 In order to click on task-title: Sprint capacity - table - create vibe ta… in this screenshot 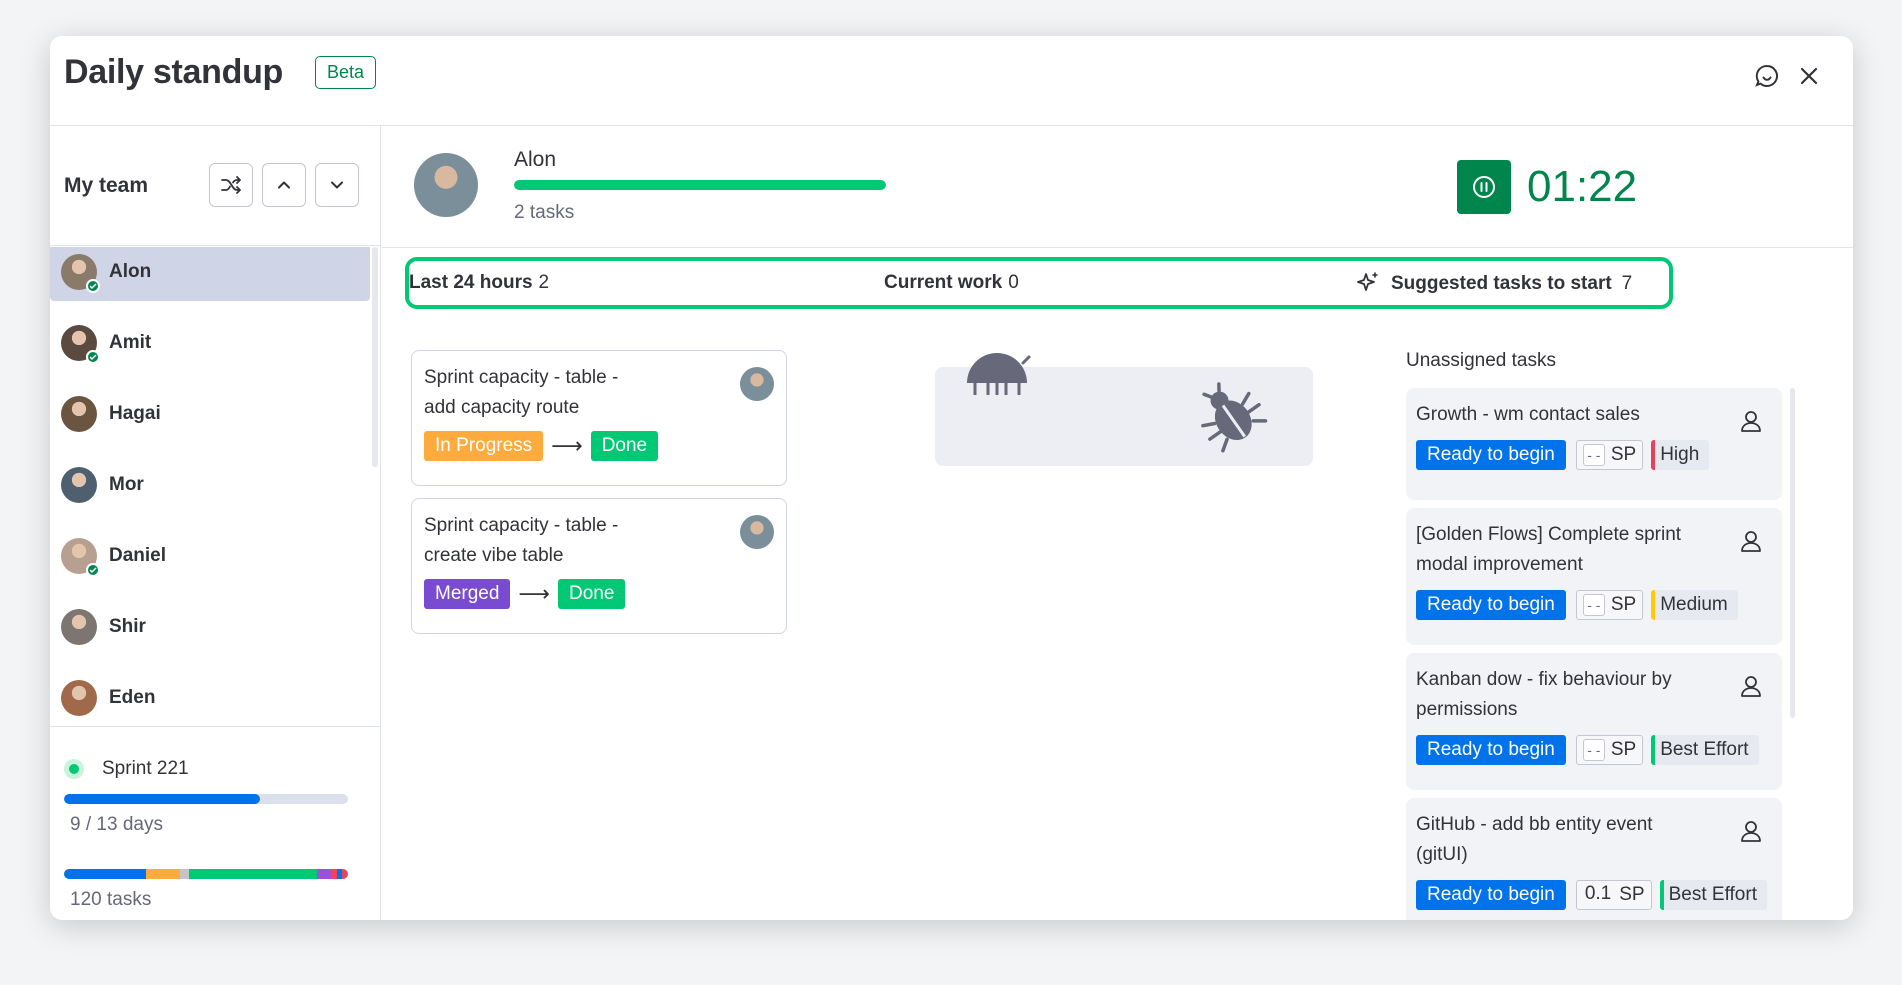, I will do `click(521, 540)`.